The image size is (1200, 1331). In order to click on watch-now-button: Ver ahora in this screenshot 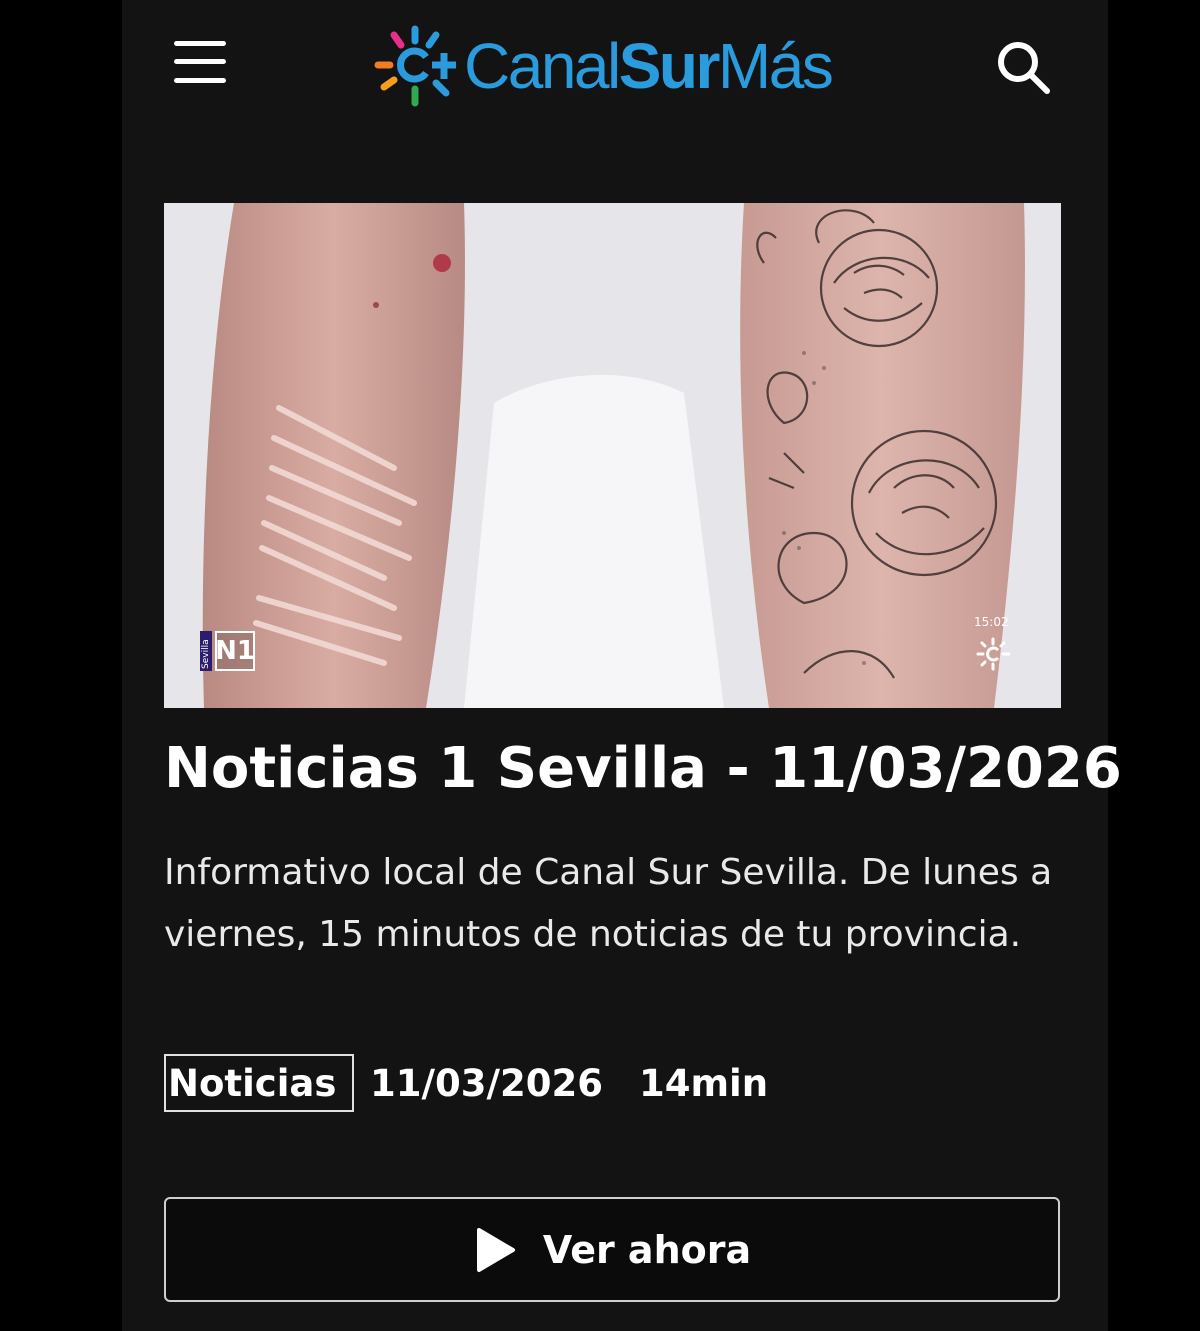, I will do `click(612, 1249)`.